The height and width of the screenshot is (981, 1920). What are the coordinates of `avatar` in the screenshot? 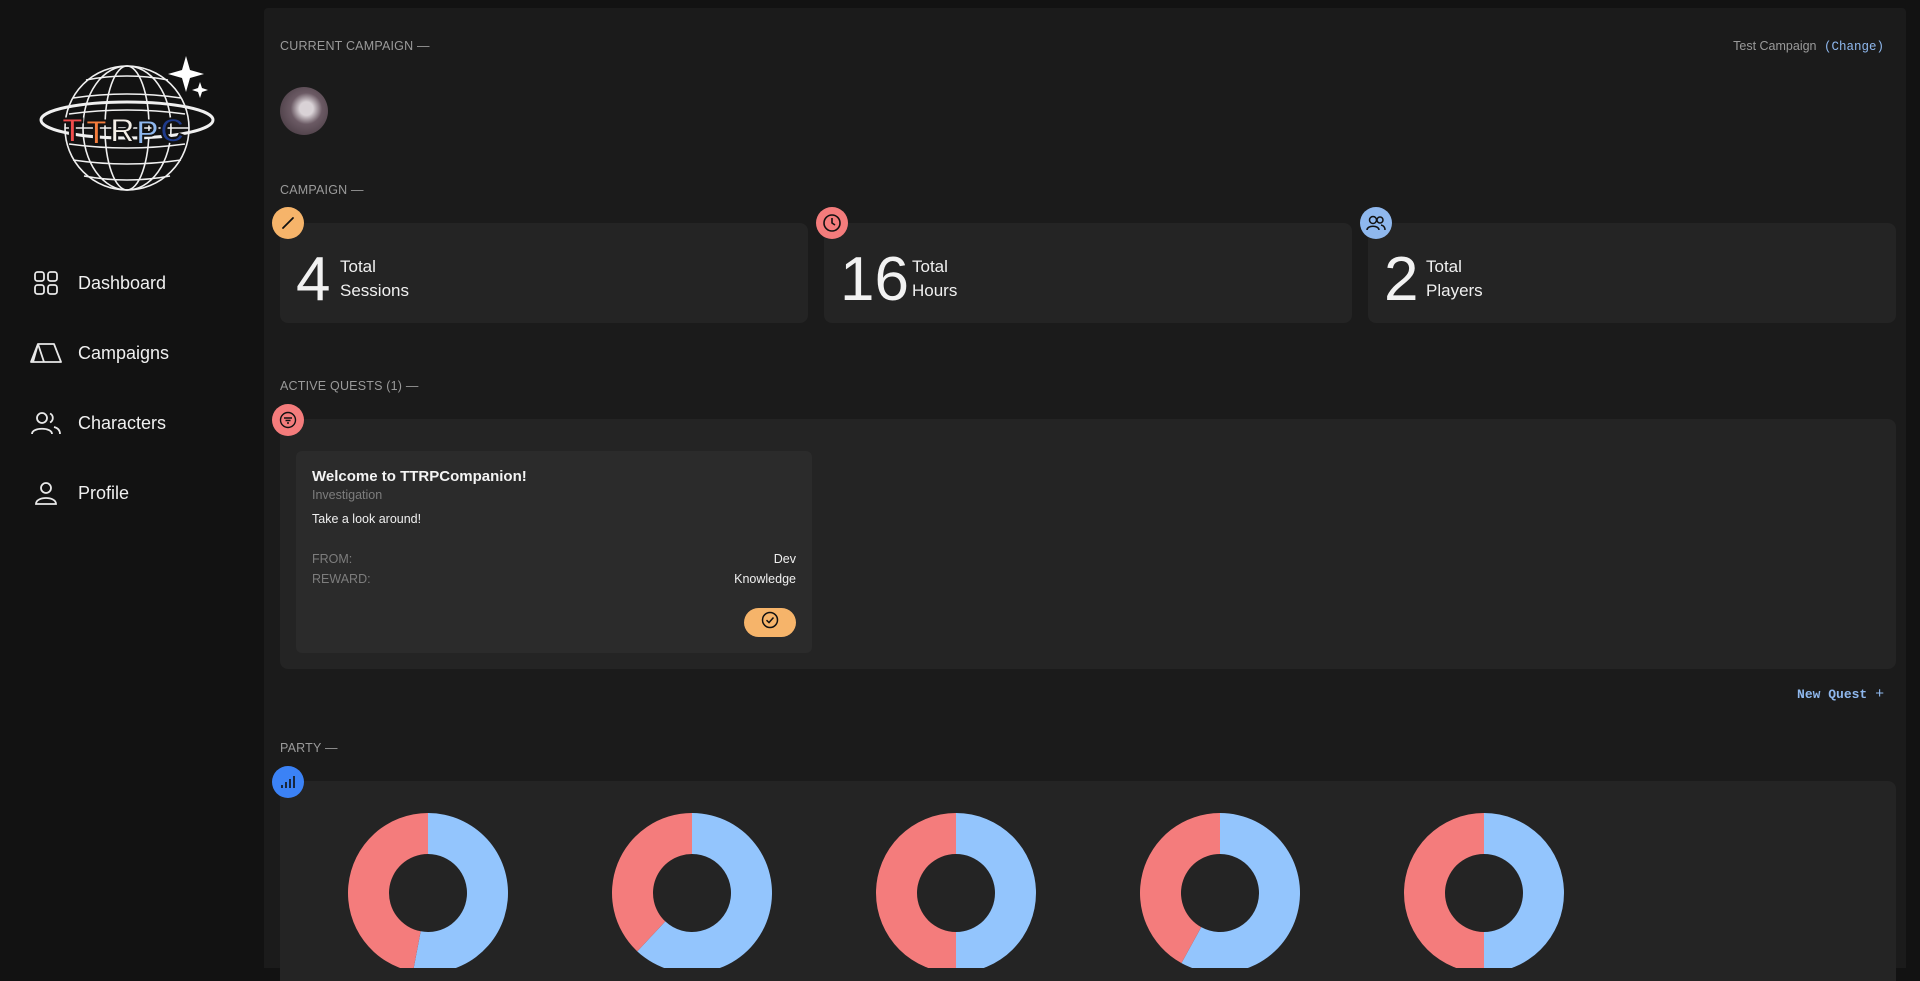 It's located at (304, 111).